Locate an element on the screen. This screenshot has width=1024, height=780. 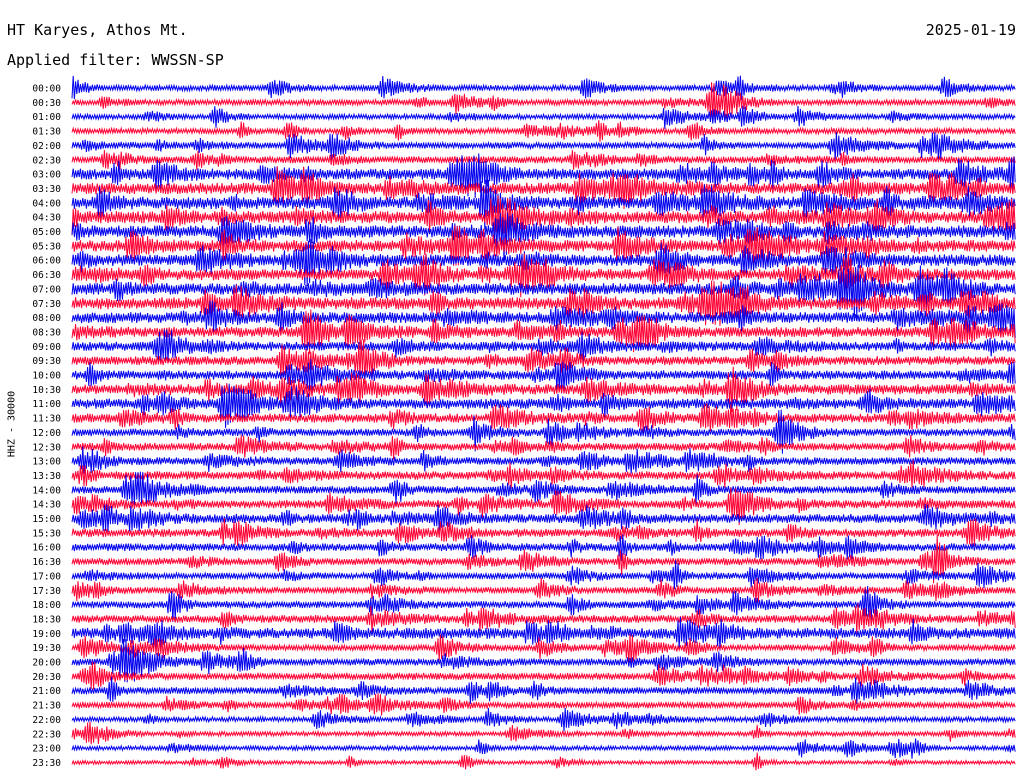
time-tick-label: 17:30 is located at coordinates (46, 591).